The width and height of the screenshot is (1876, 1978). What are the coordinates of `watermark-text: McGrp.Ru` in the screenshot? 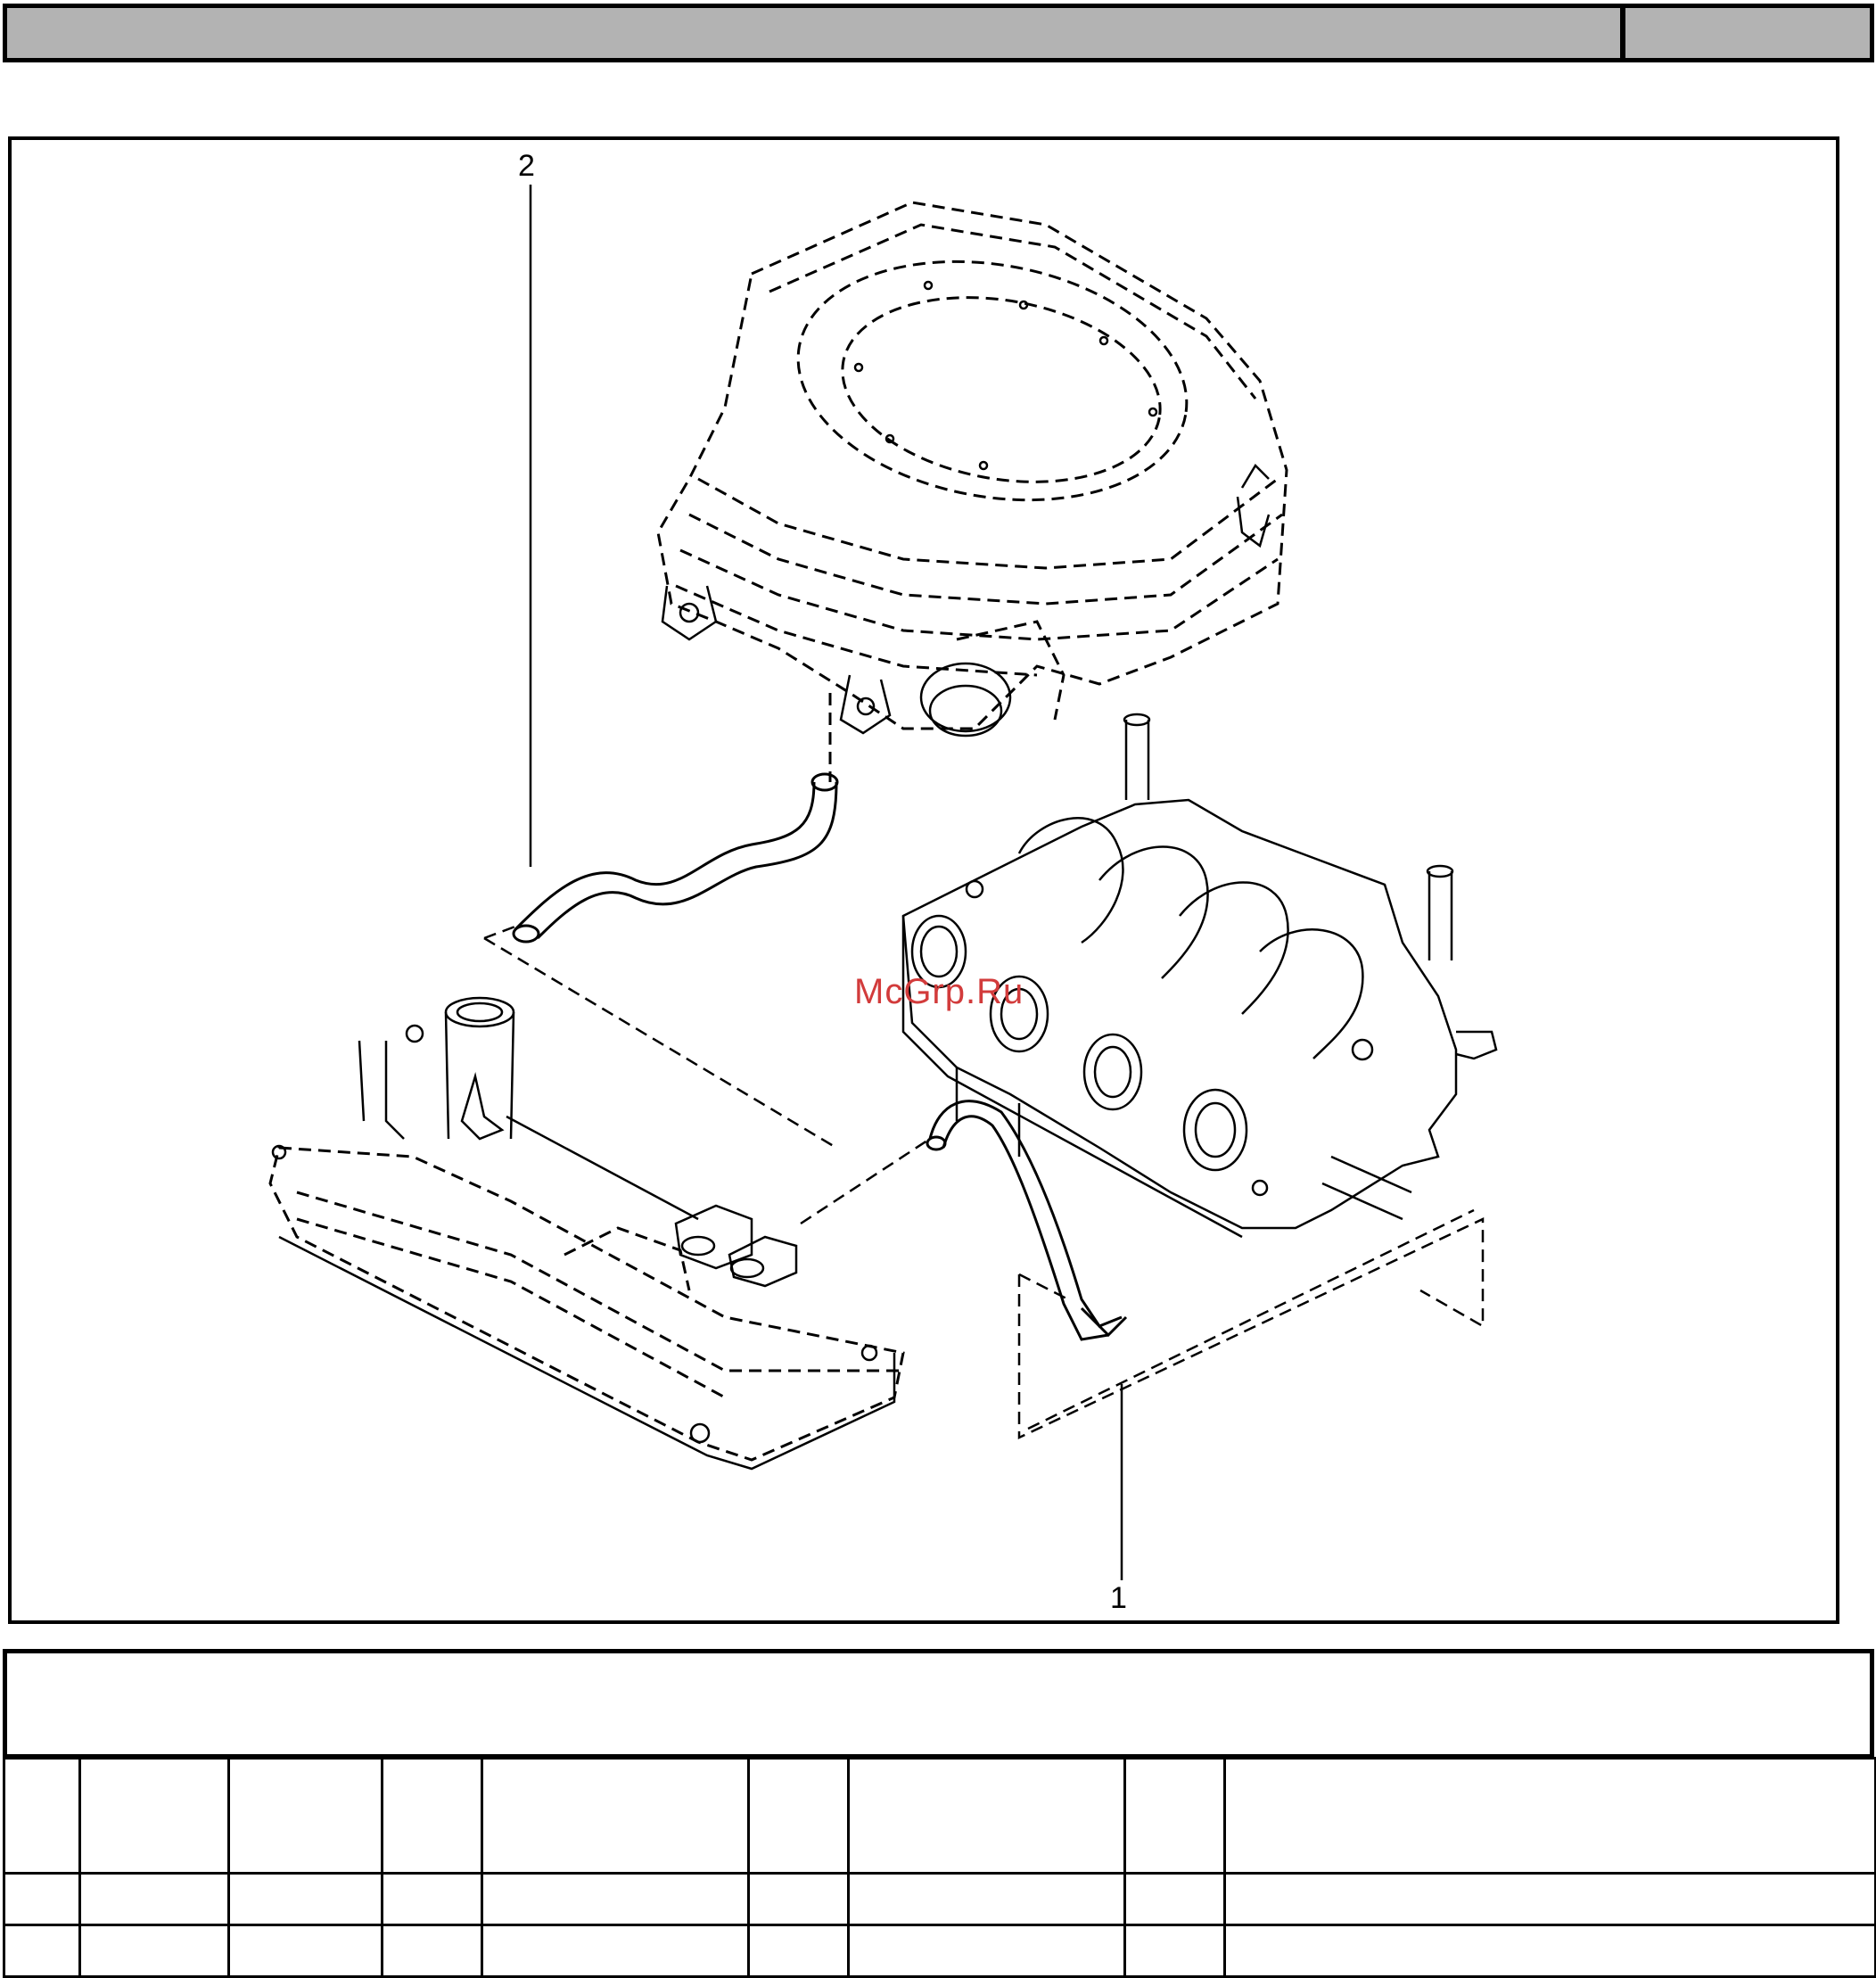 It's located at (939, 992).